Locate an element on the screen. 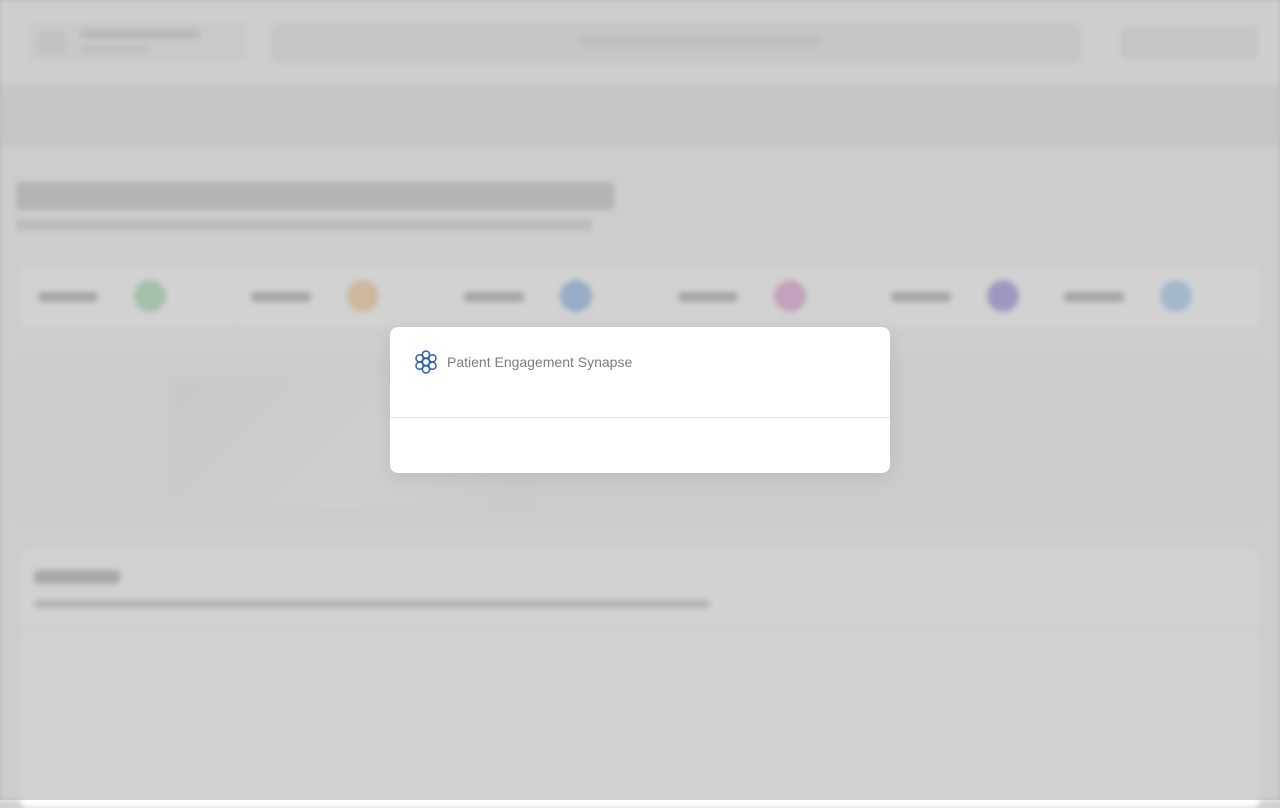  modal-brand-name: Patient Engagement Synapse is located at coordinates (540, 362).